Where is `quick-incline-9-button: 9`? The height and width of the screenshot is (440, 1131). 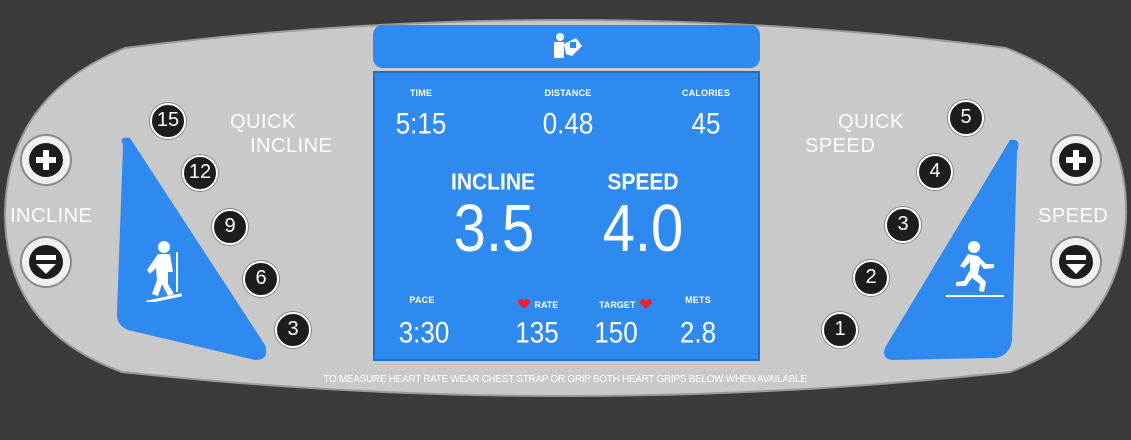 quick-incline-9-button: 9 is located at coordinates (230, 227).